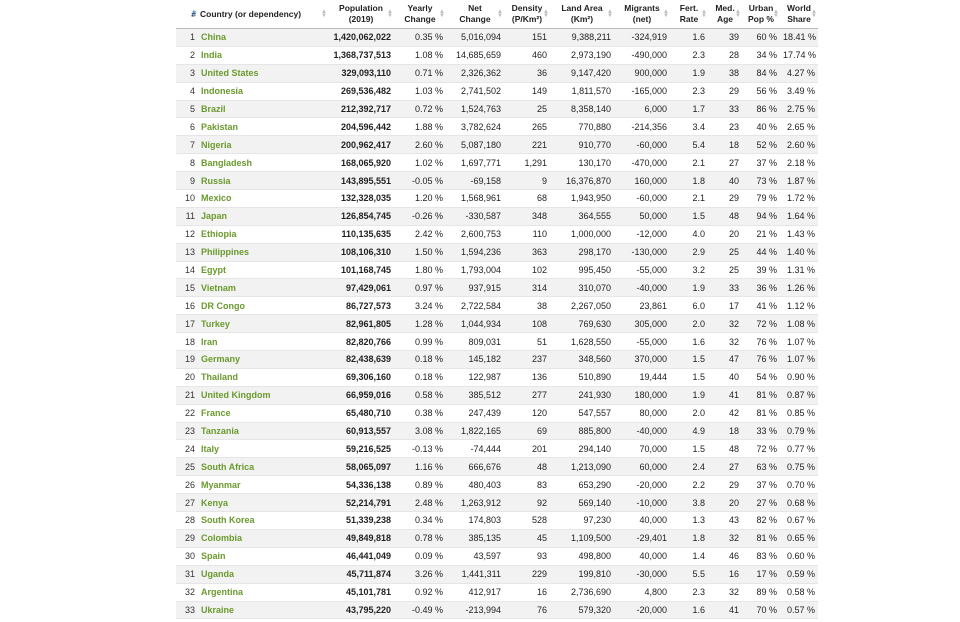 The width and height of the screenshot is (960, 622). I want to click on country-link: South Africa, so click(227, 467).